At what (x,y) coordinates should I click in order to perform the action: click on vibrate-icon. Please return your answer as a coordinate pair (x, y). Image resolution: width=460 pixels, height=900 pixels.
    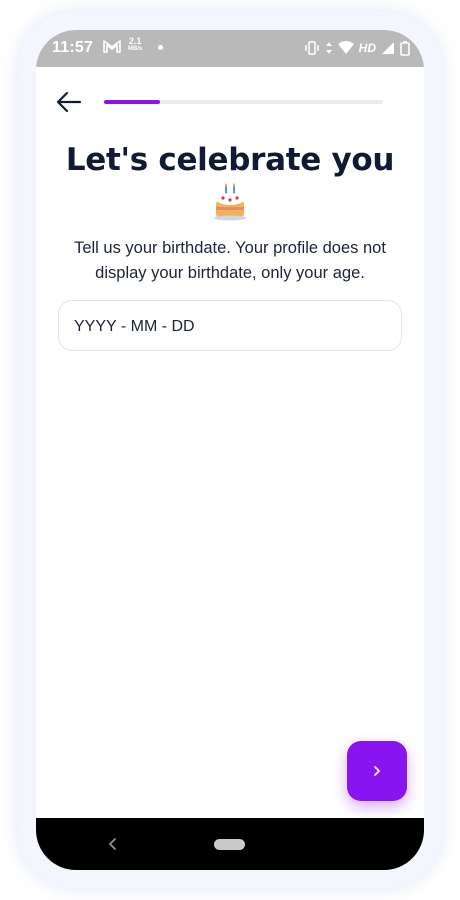
    Looking at the image, I should click on (311, 48).